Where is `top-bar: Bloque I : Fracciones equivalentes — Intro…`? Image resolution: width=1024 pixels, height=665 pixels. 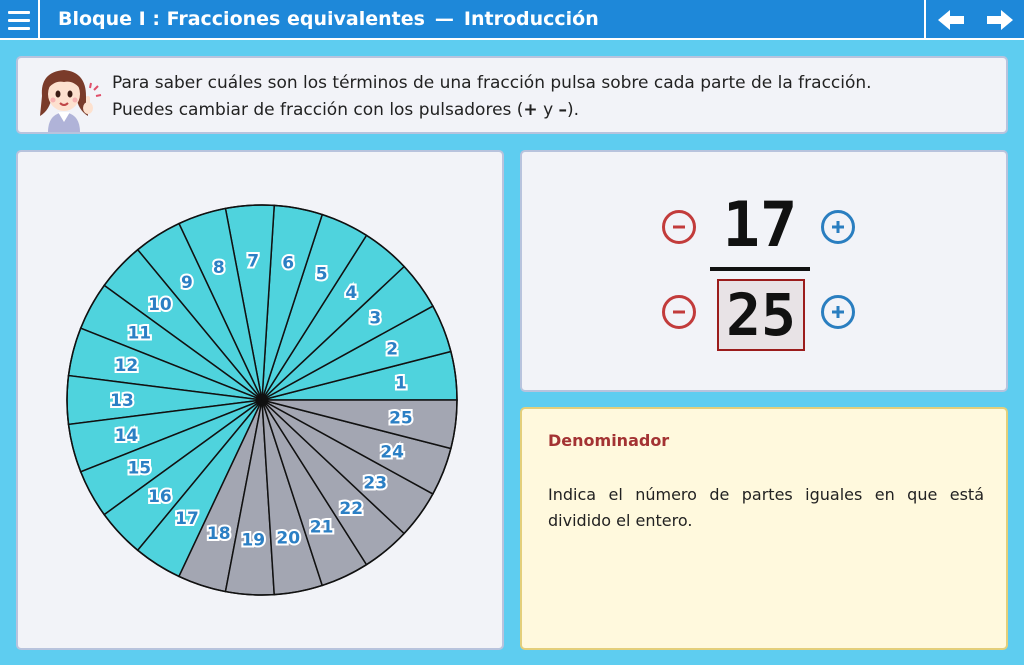
top-bar: Bloque I : Fracciones equivalentes — Intro… is located at coordinates (512, 20).